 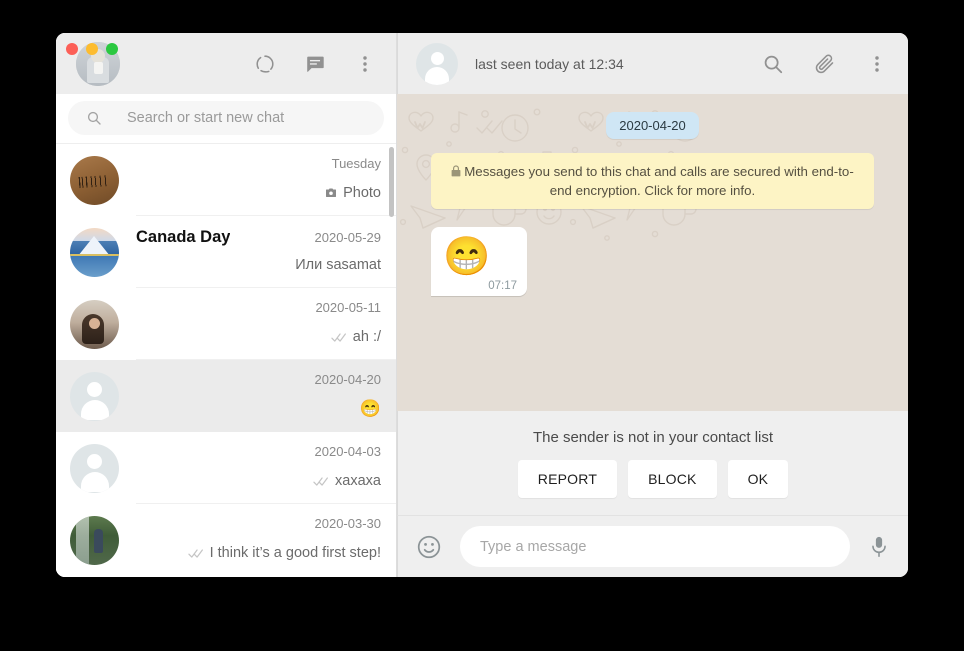 I want to click on chat-time: 2020-04-03, so click(x=348, y=451).